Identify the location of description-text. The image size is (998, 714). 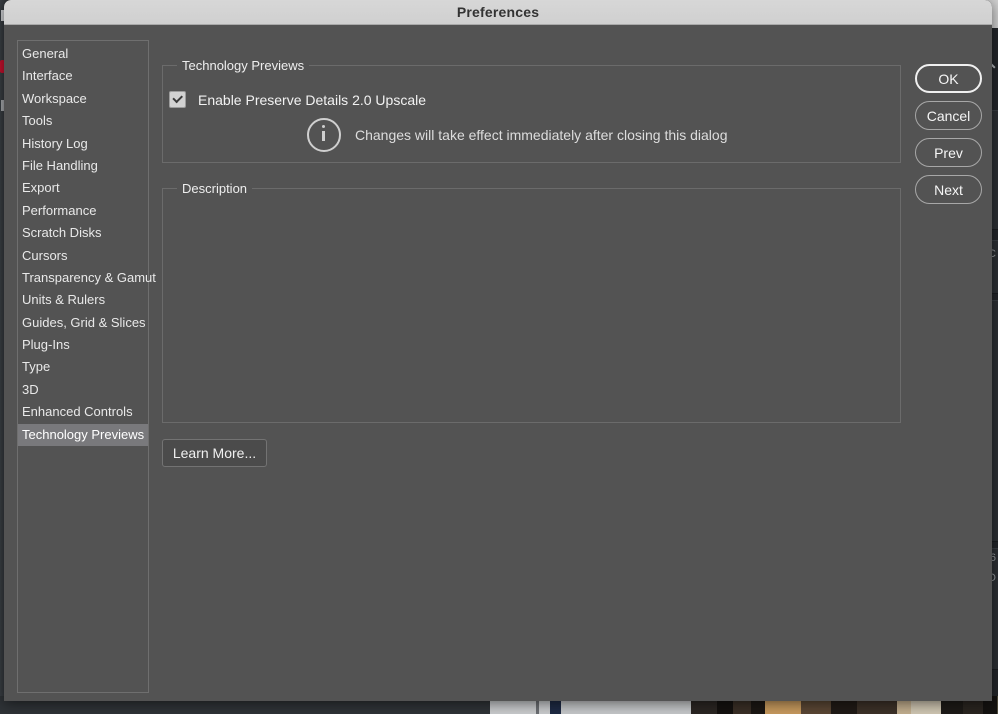
(531, 203).